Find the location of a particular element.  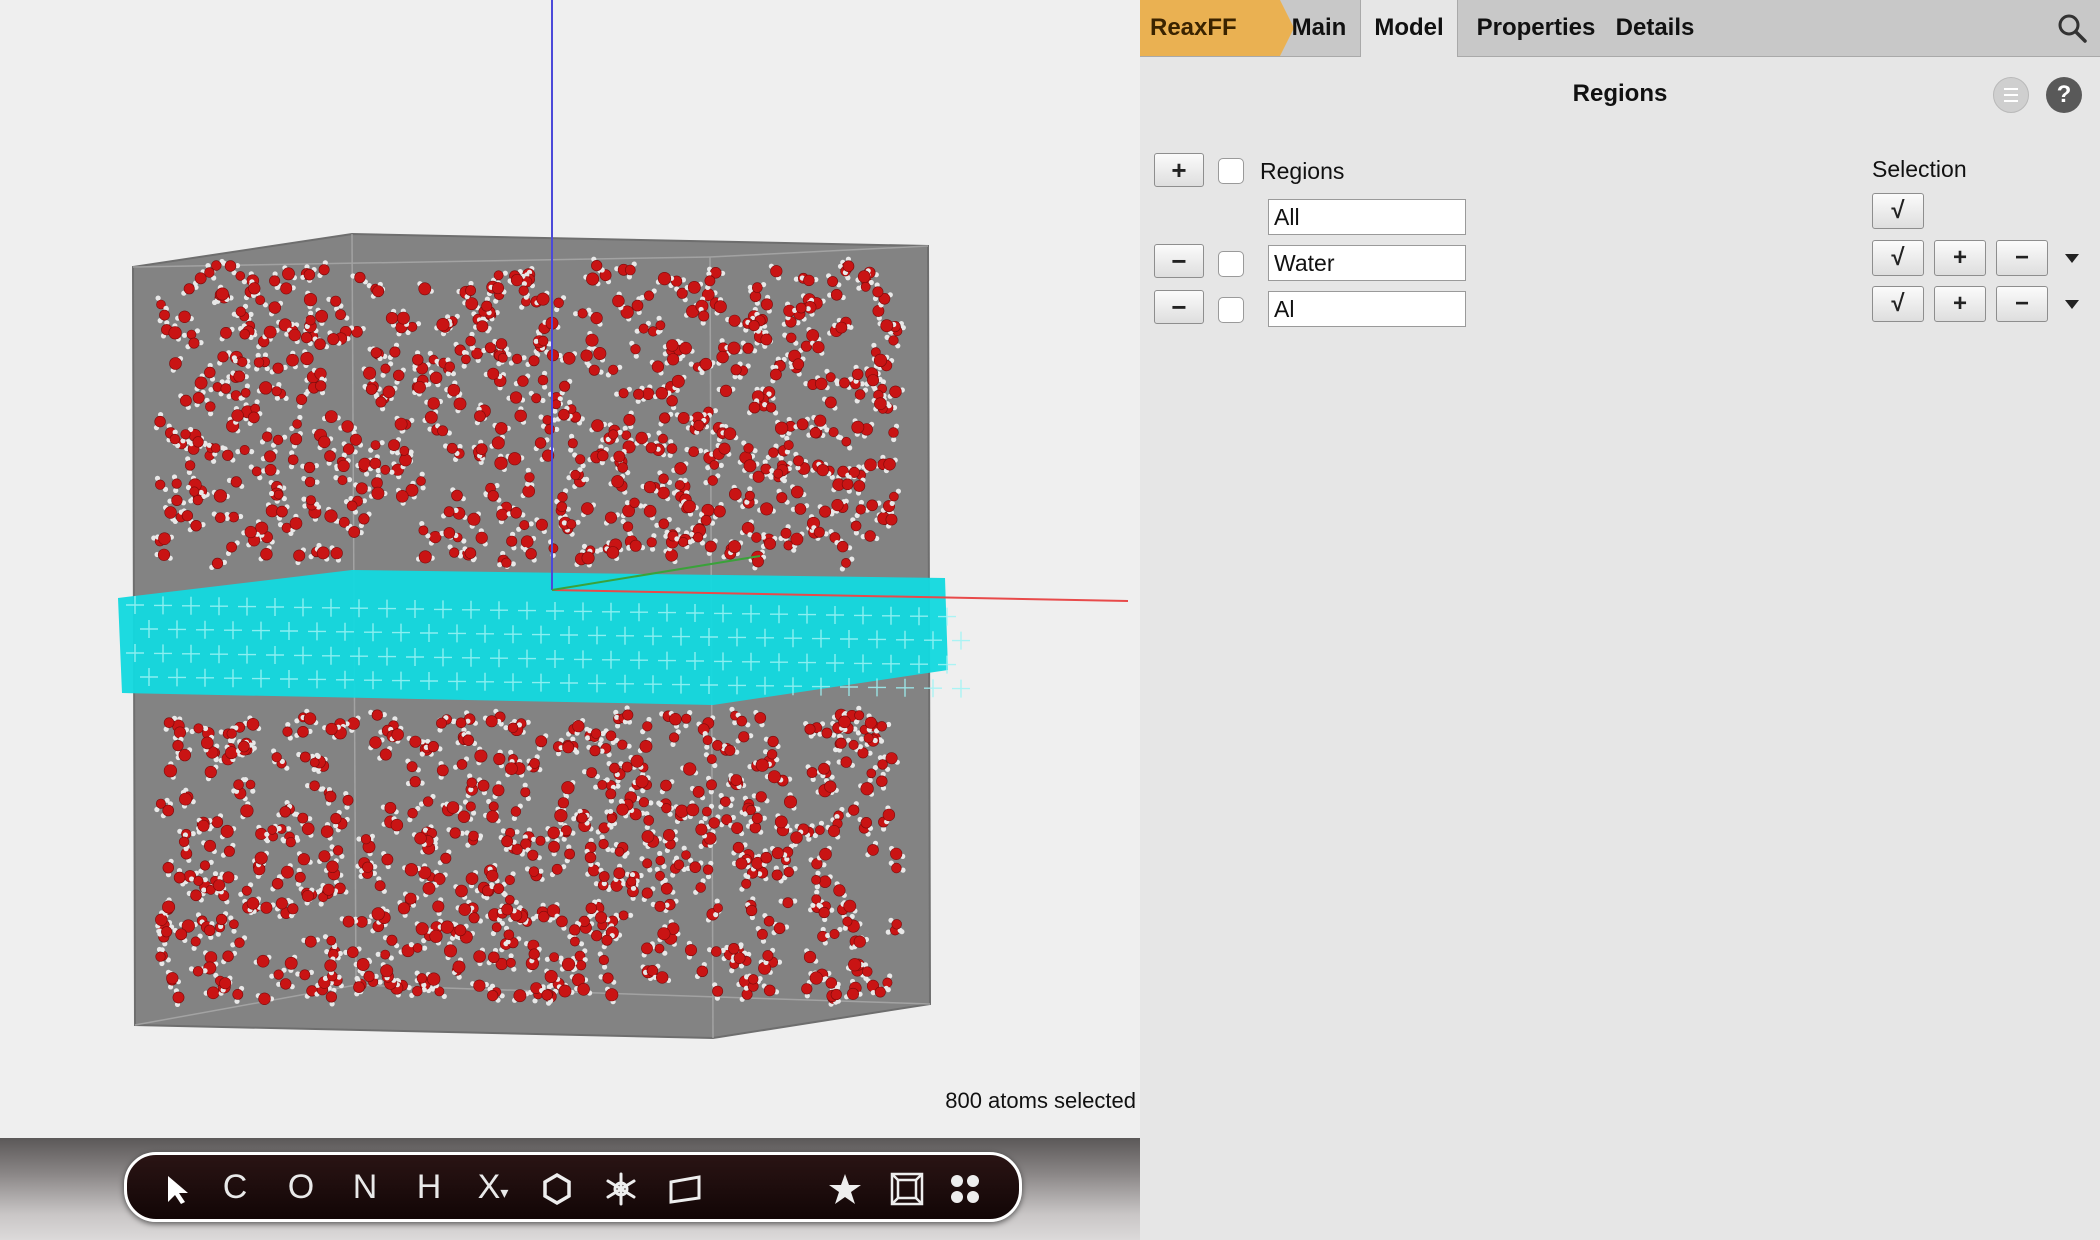

tab-main: Main is located at coordinates (1319, 28).